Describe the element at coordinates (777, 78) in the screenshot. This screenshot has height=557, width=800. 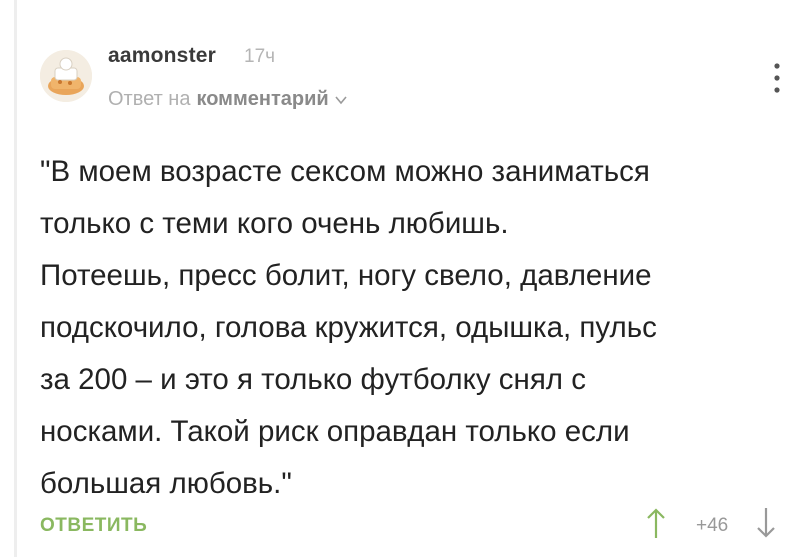
I see `more-vertical-icon` at that location.